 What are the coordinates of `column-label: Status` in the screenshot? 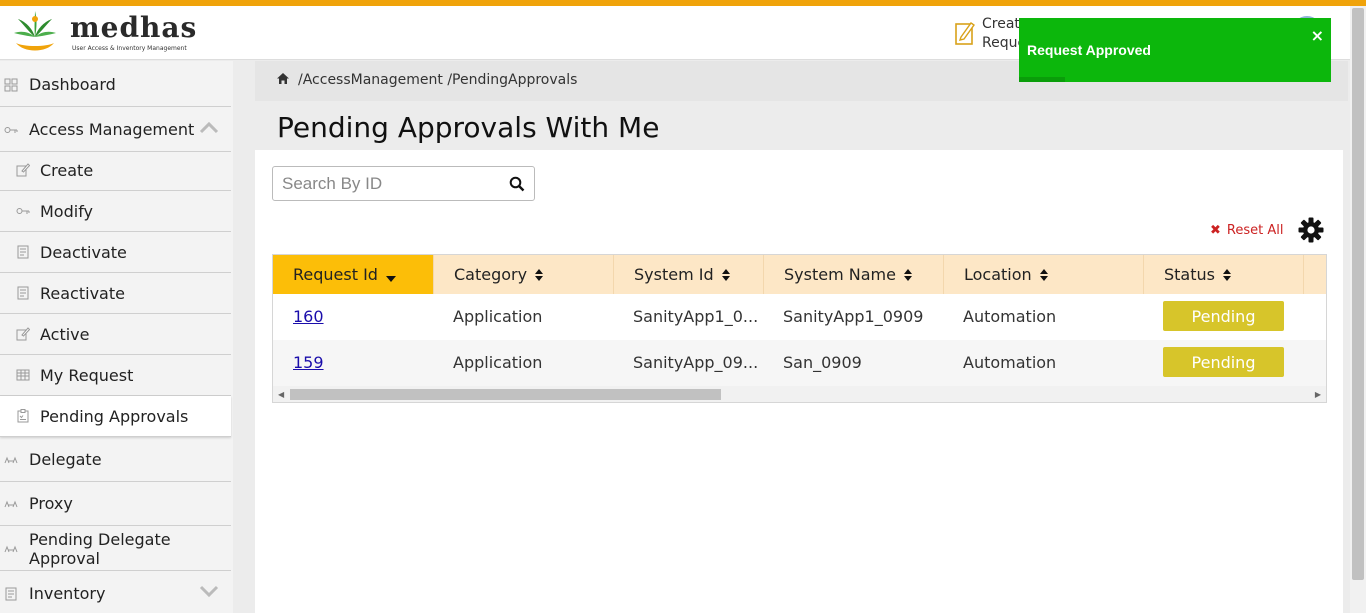 It's located at (1189, 274).